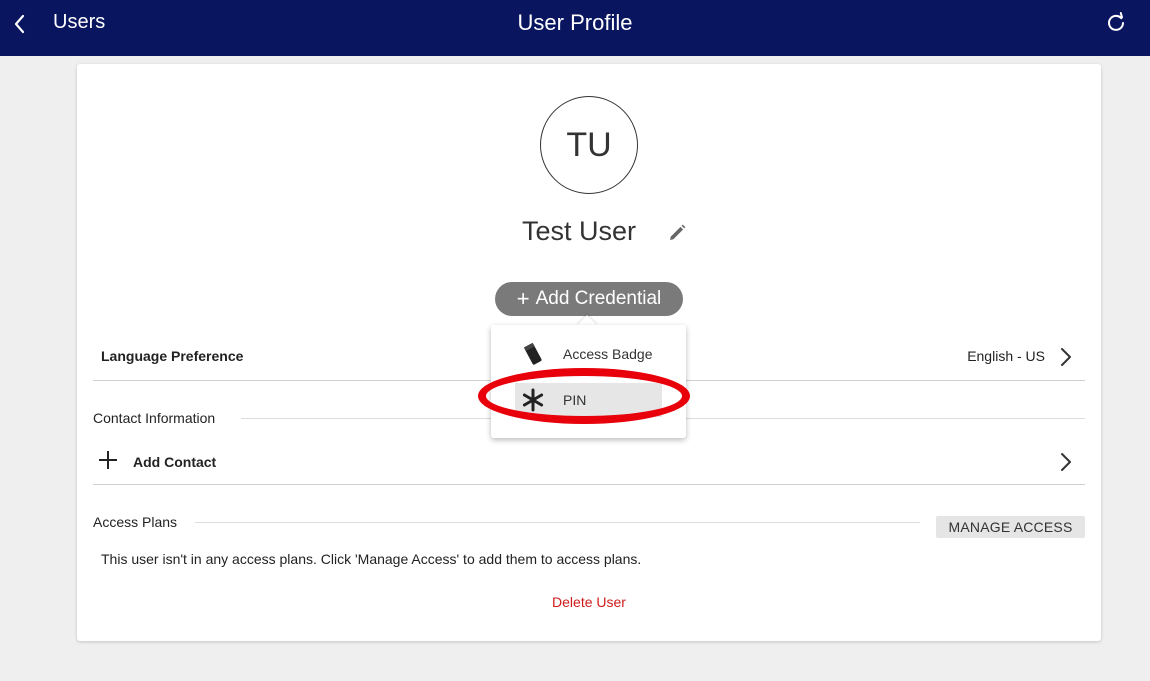 Image resolution: width=1150 pixels, height=681 pixels. Describe the element at coordinates (1006, 356) in the screenshot. I see `language-preference-value: English - US` at that location.